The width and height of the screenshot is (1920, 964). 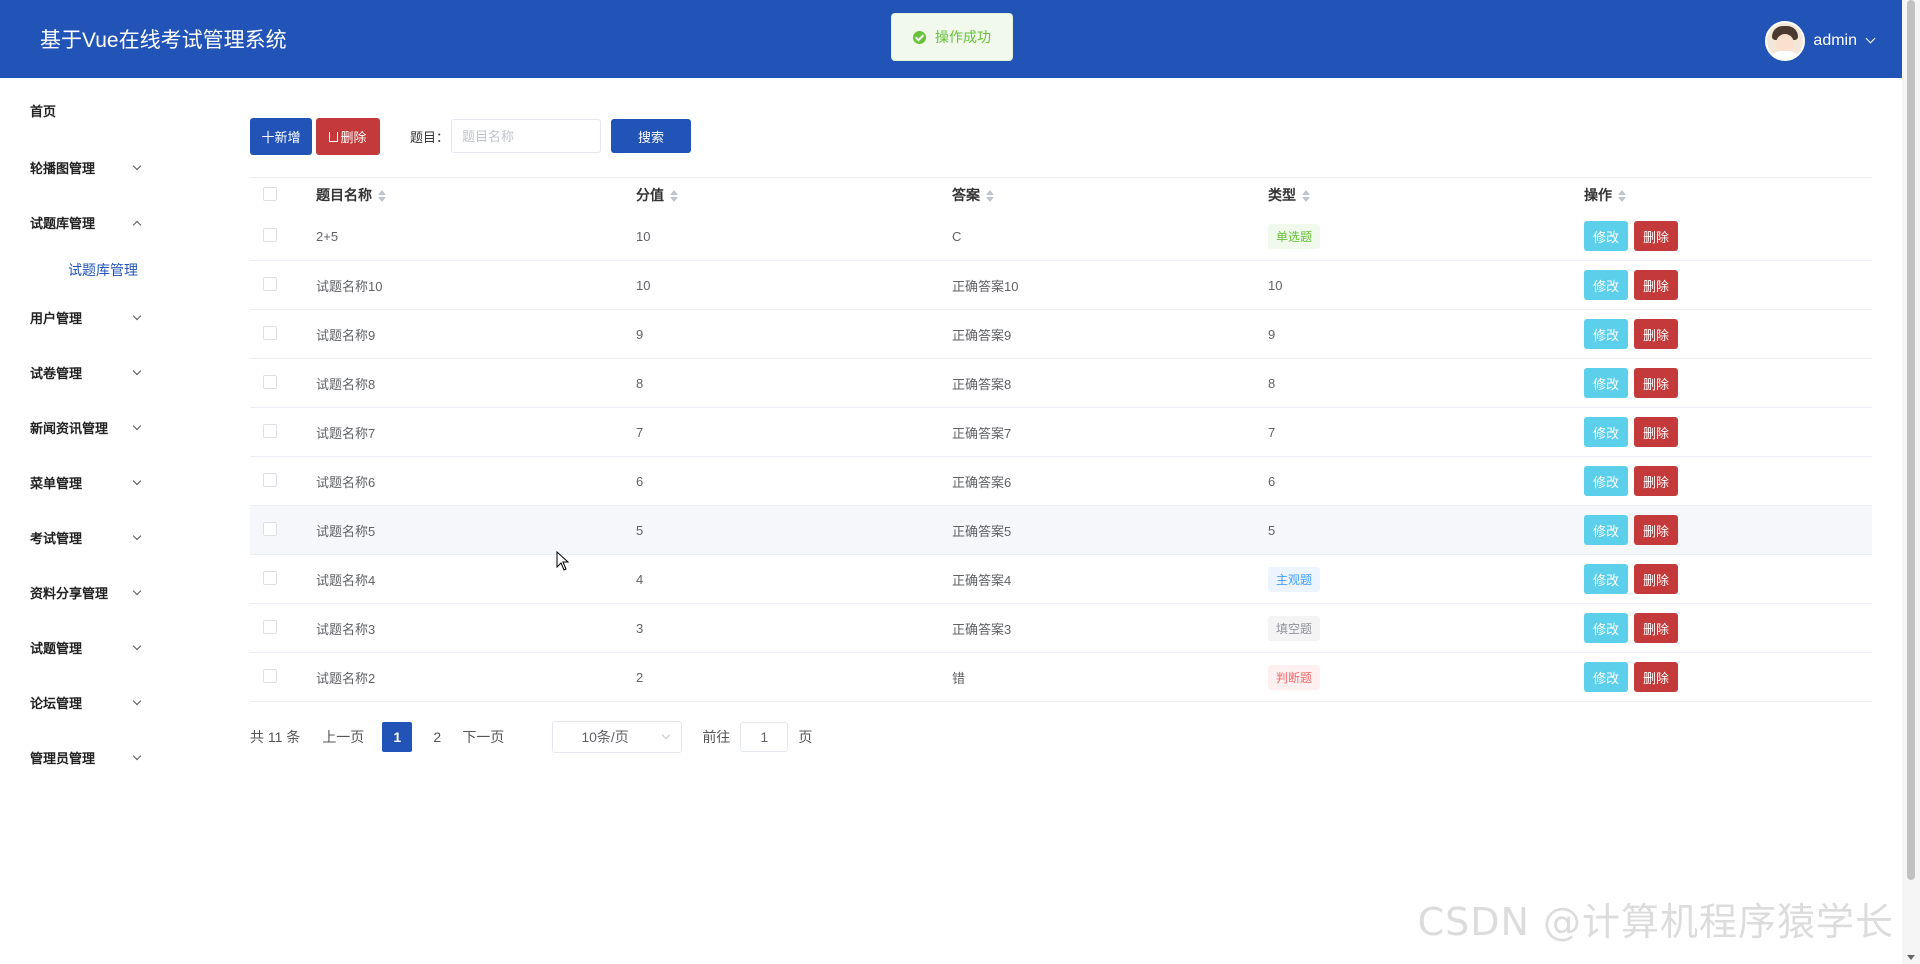 I want to click on sidebar-item-label: 菜单管理, so click(x=56, y=483).